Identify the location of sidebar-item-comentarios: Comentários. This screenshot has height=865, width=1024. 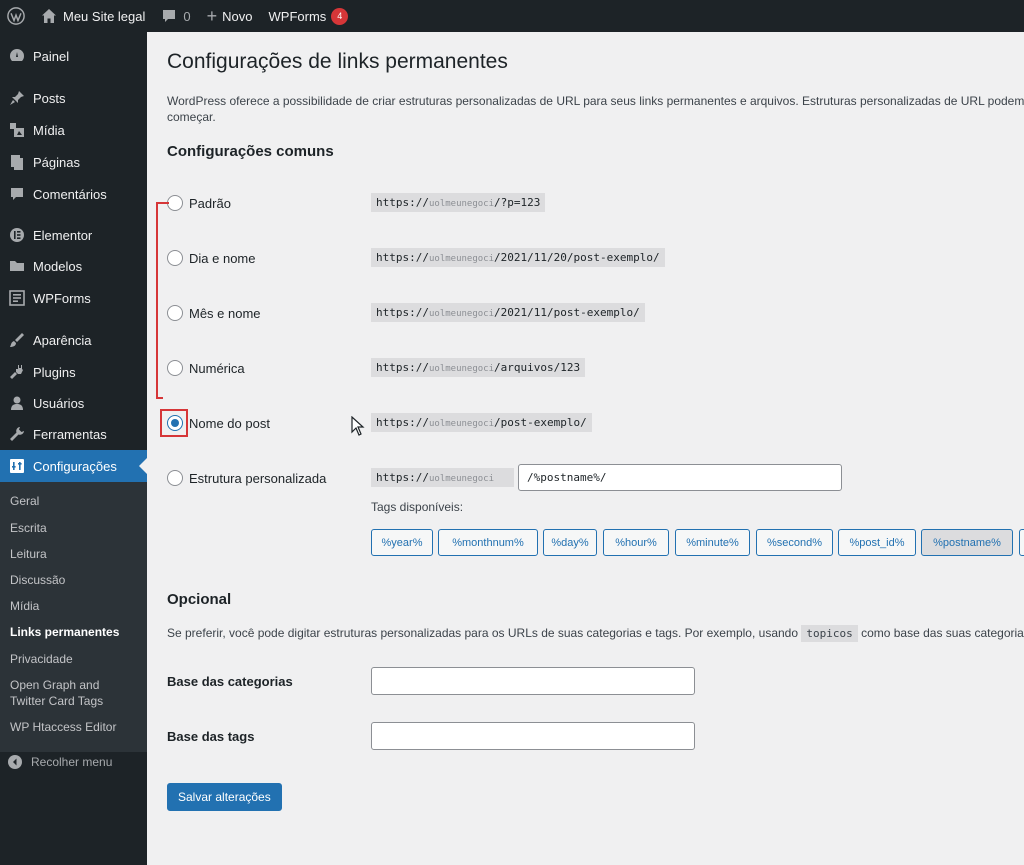
(73, 194).